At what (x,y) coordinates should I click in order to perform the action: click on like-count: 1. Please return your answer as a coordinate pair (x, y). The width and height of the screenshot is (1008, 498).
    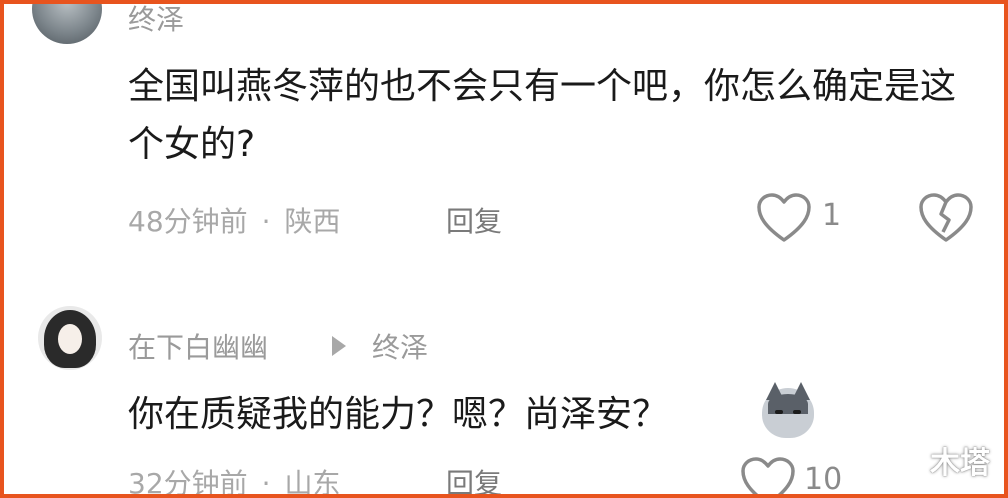
    Looking at the image, I should click on (832, 215).